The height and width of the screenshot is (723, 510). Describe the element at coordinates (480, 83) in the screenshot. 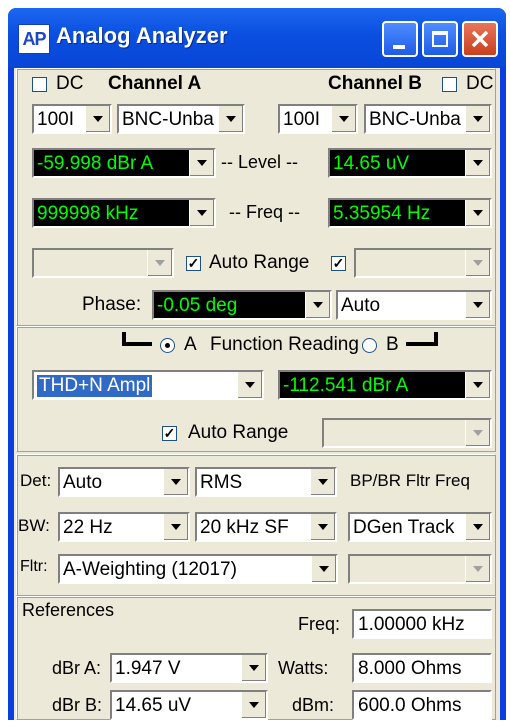

I see `dc-label-b: DC` at that location.